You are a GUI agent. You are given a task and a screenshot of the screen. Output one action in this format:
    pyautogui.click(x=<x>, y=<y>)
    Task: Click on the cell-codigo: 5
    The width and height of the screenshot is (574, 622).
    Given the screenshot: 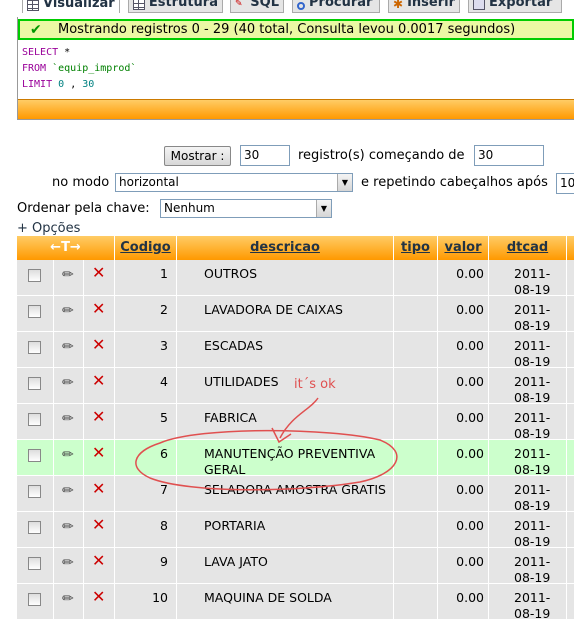 What is the action you would take?
    pyautogui.click(x=146, y=421)
    